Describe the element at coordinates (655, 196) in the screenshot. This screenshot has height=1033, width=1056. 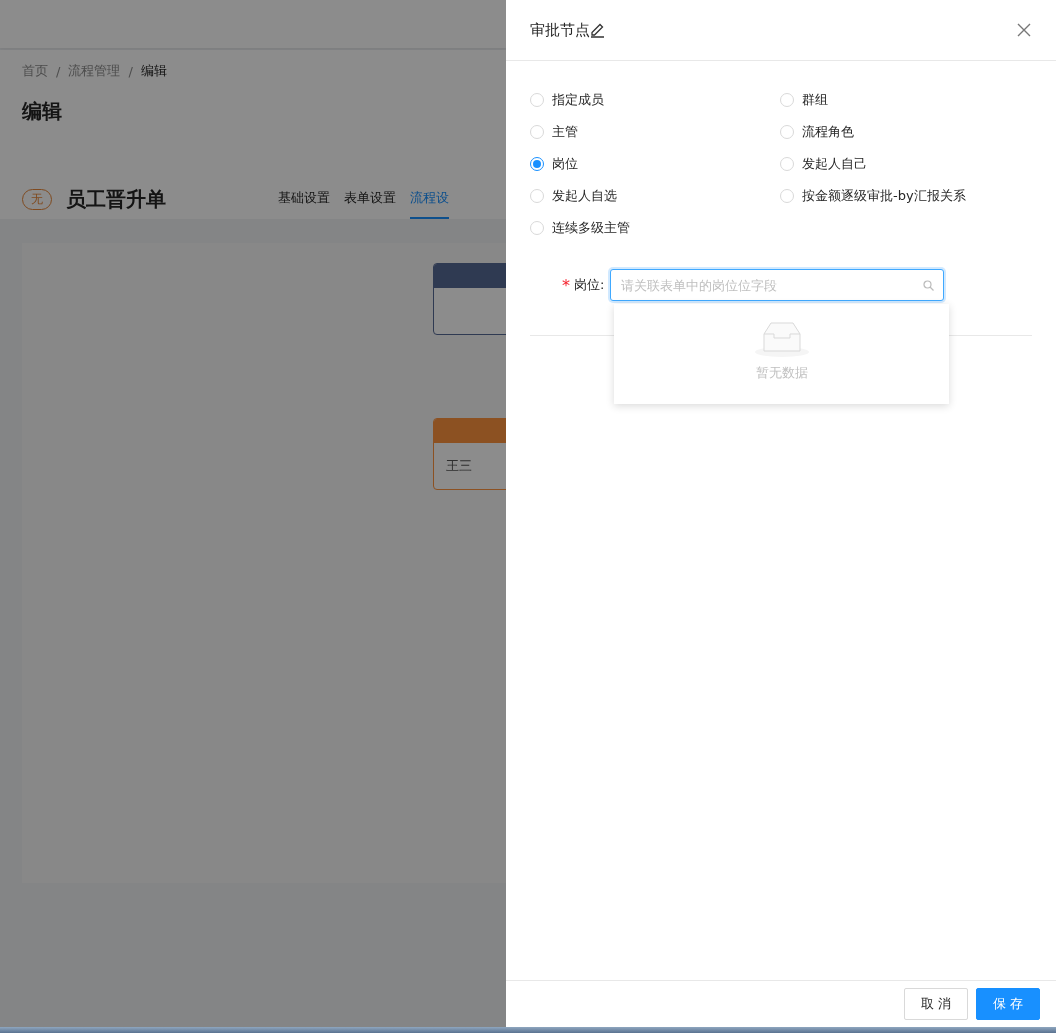
I see `radio-option: 发起人自选` at that location.